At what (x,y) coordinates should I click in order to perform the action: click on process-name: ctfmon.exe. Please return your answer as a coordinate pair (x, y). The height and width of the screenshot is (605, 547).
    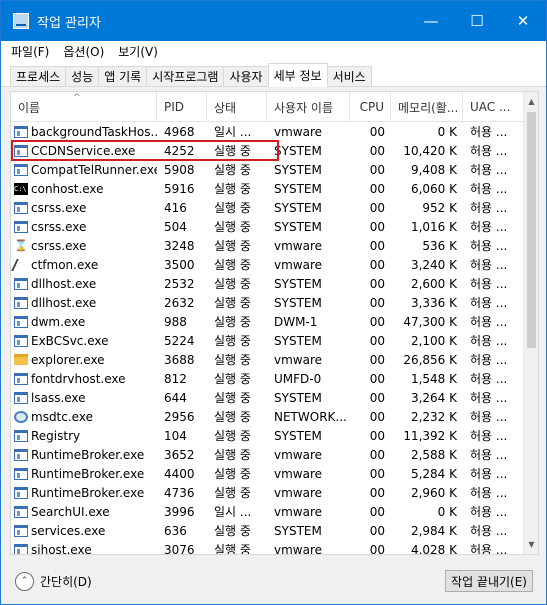
    Looking at the image, I should click on (65, 264).